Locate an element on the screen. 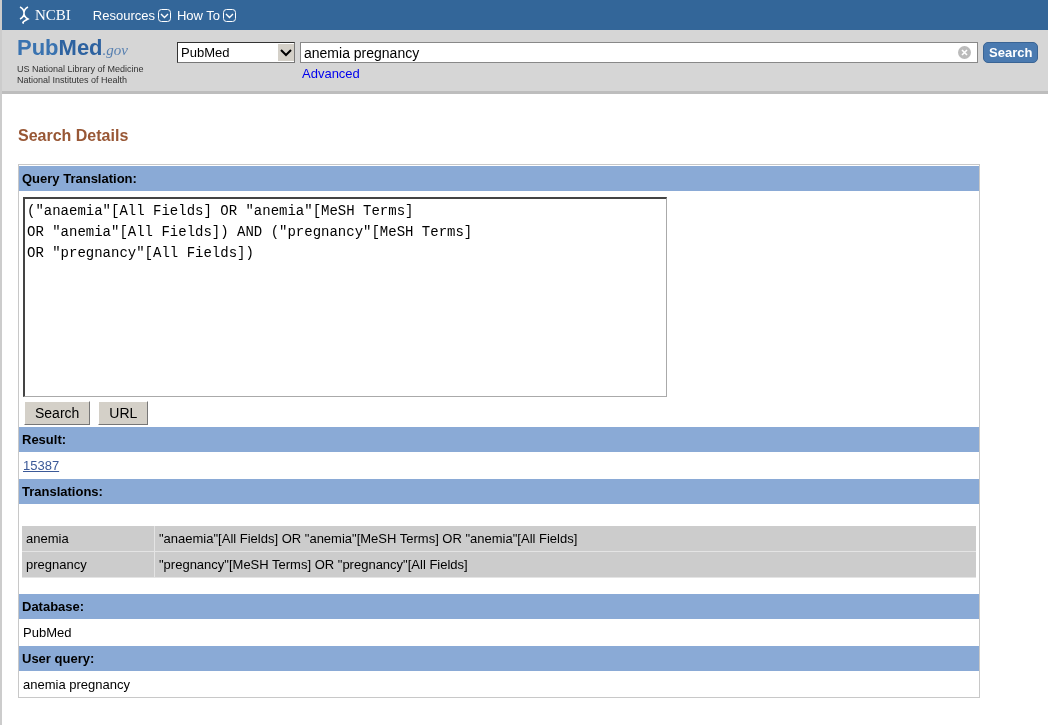  advanced-link: Advanced is located at coordinates (640, 73).